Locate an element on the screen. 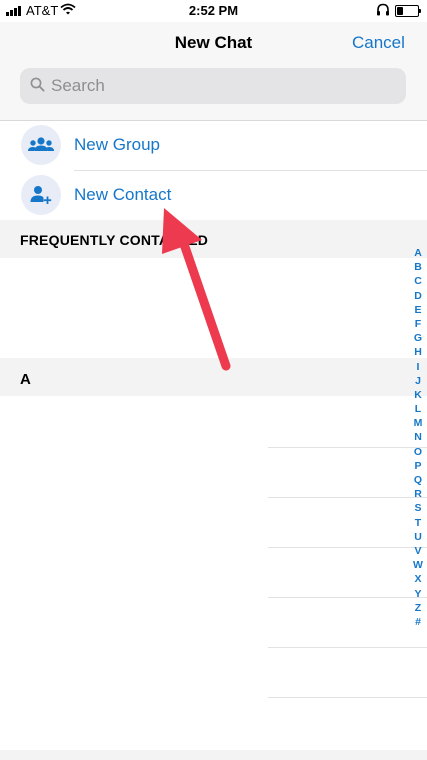  search-icon is located at coordinates (37, 87).